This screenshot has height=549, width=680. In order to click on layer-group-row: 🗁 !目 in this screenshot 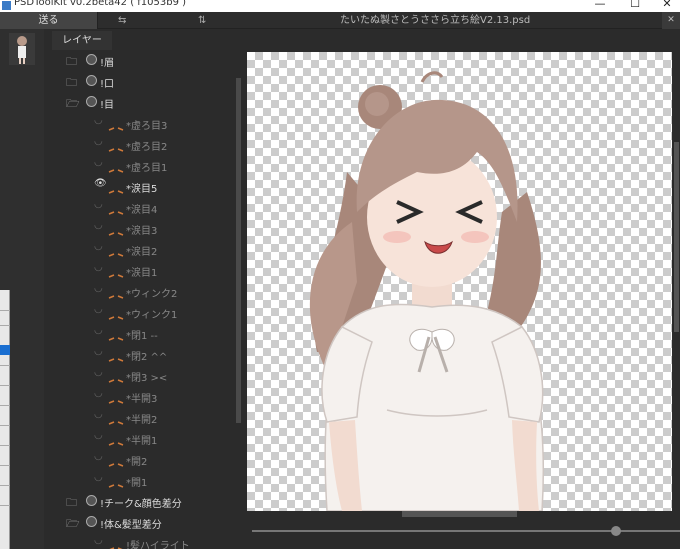, I will do `click(139, 102)`.